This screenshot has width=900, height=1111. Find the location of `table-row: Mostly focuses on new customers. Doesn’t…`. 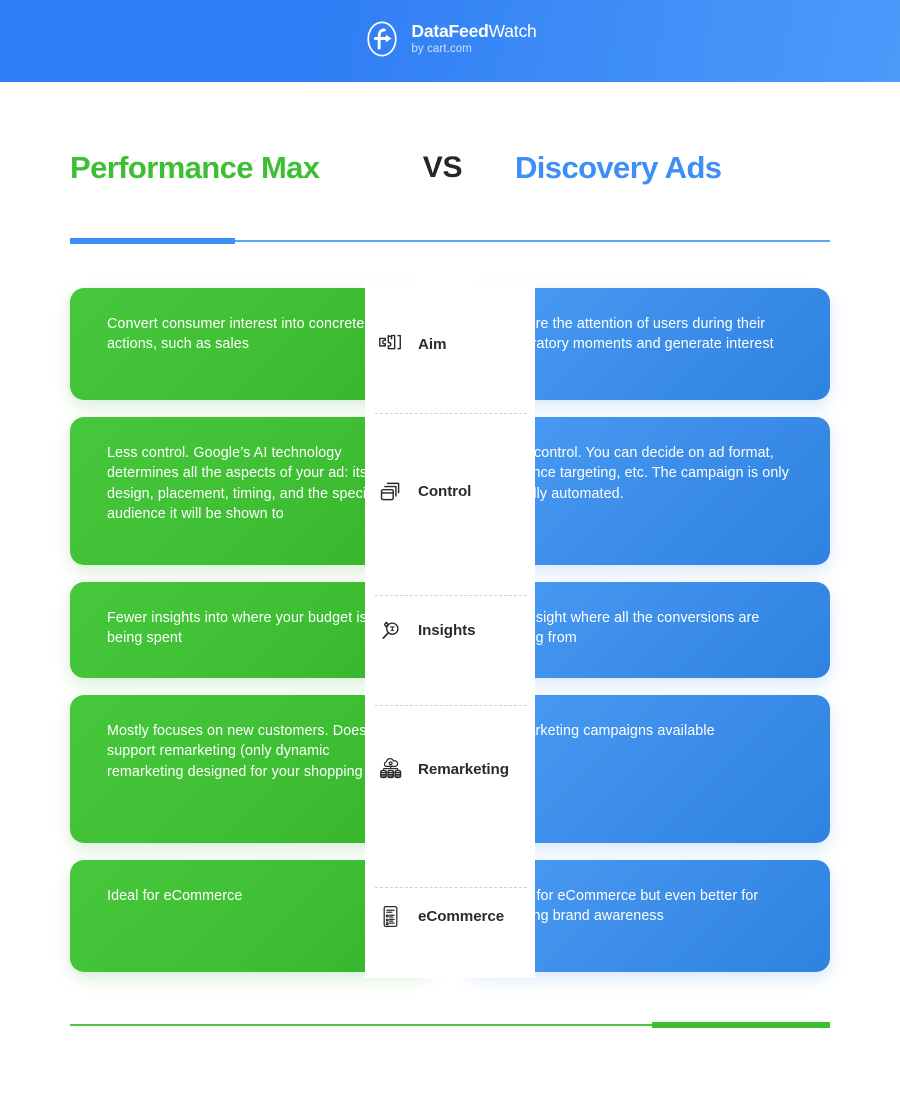

table-row: Mostly focuses on new customers. Doesn’t… is located at coordinates (450, 769).